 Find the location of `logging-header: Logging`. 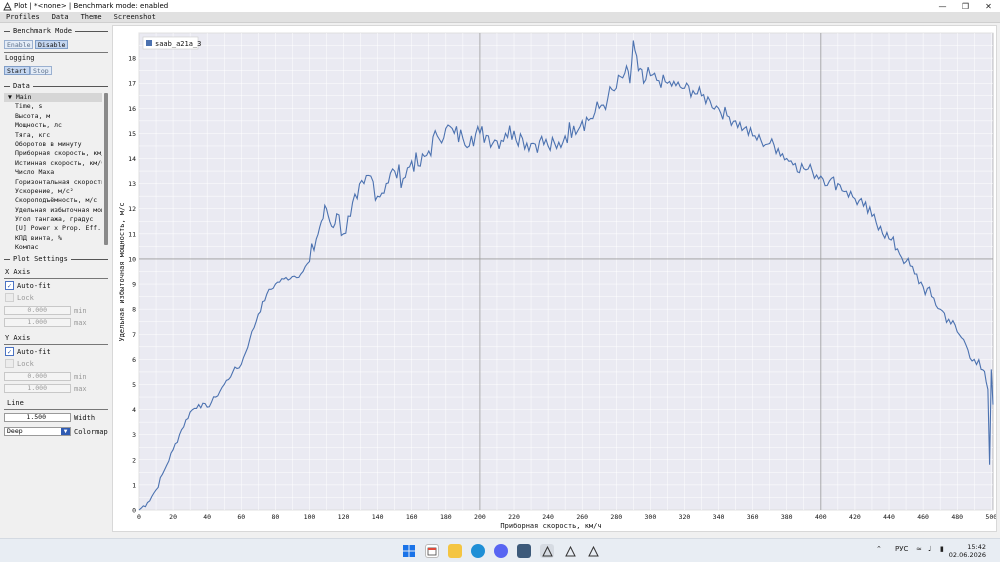

logging-header: Logging is located at coordinates (20, 58).